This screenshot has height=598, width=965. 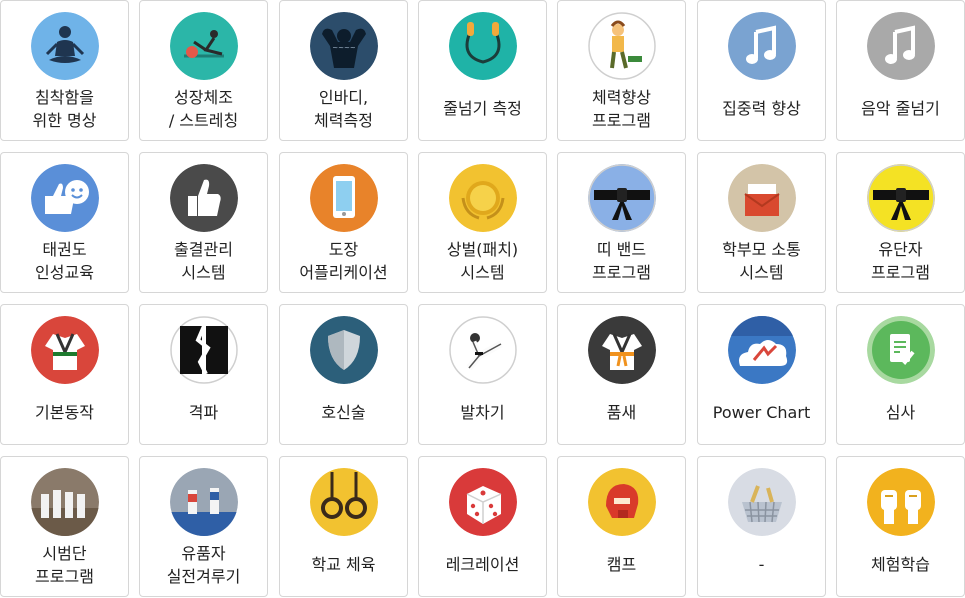 I want to click on program-tile: 레크레이션, so click(x=482, y=526).